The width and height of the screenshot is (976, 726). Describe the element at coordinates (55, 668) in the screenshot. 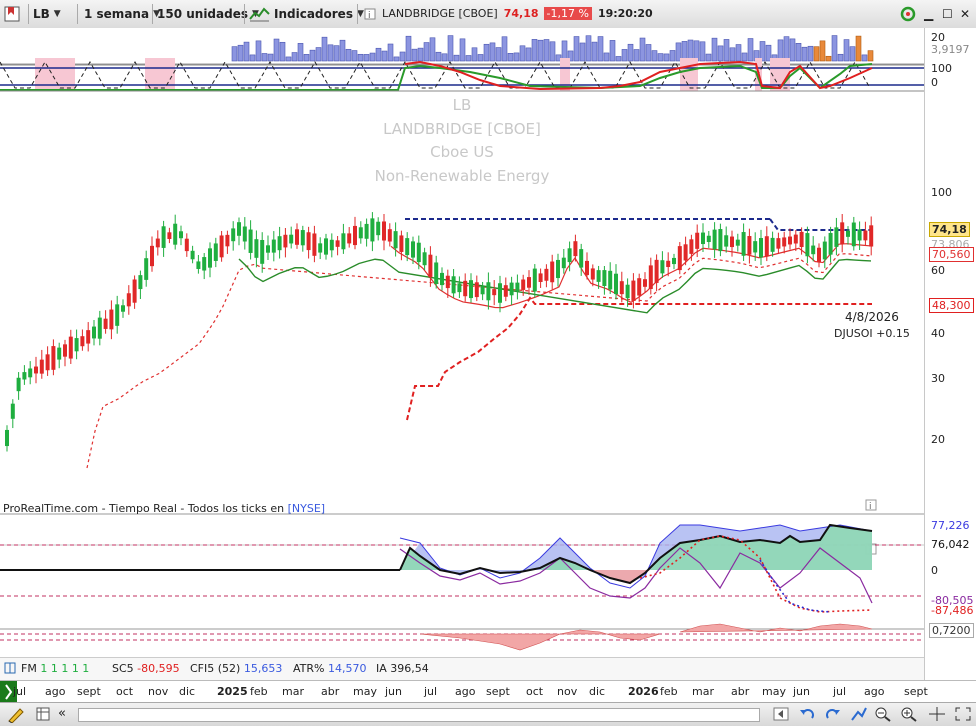

I see `fm-indicator: FM 1 1 1 1 1` at that location.